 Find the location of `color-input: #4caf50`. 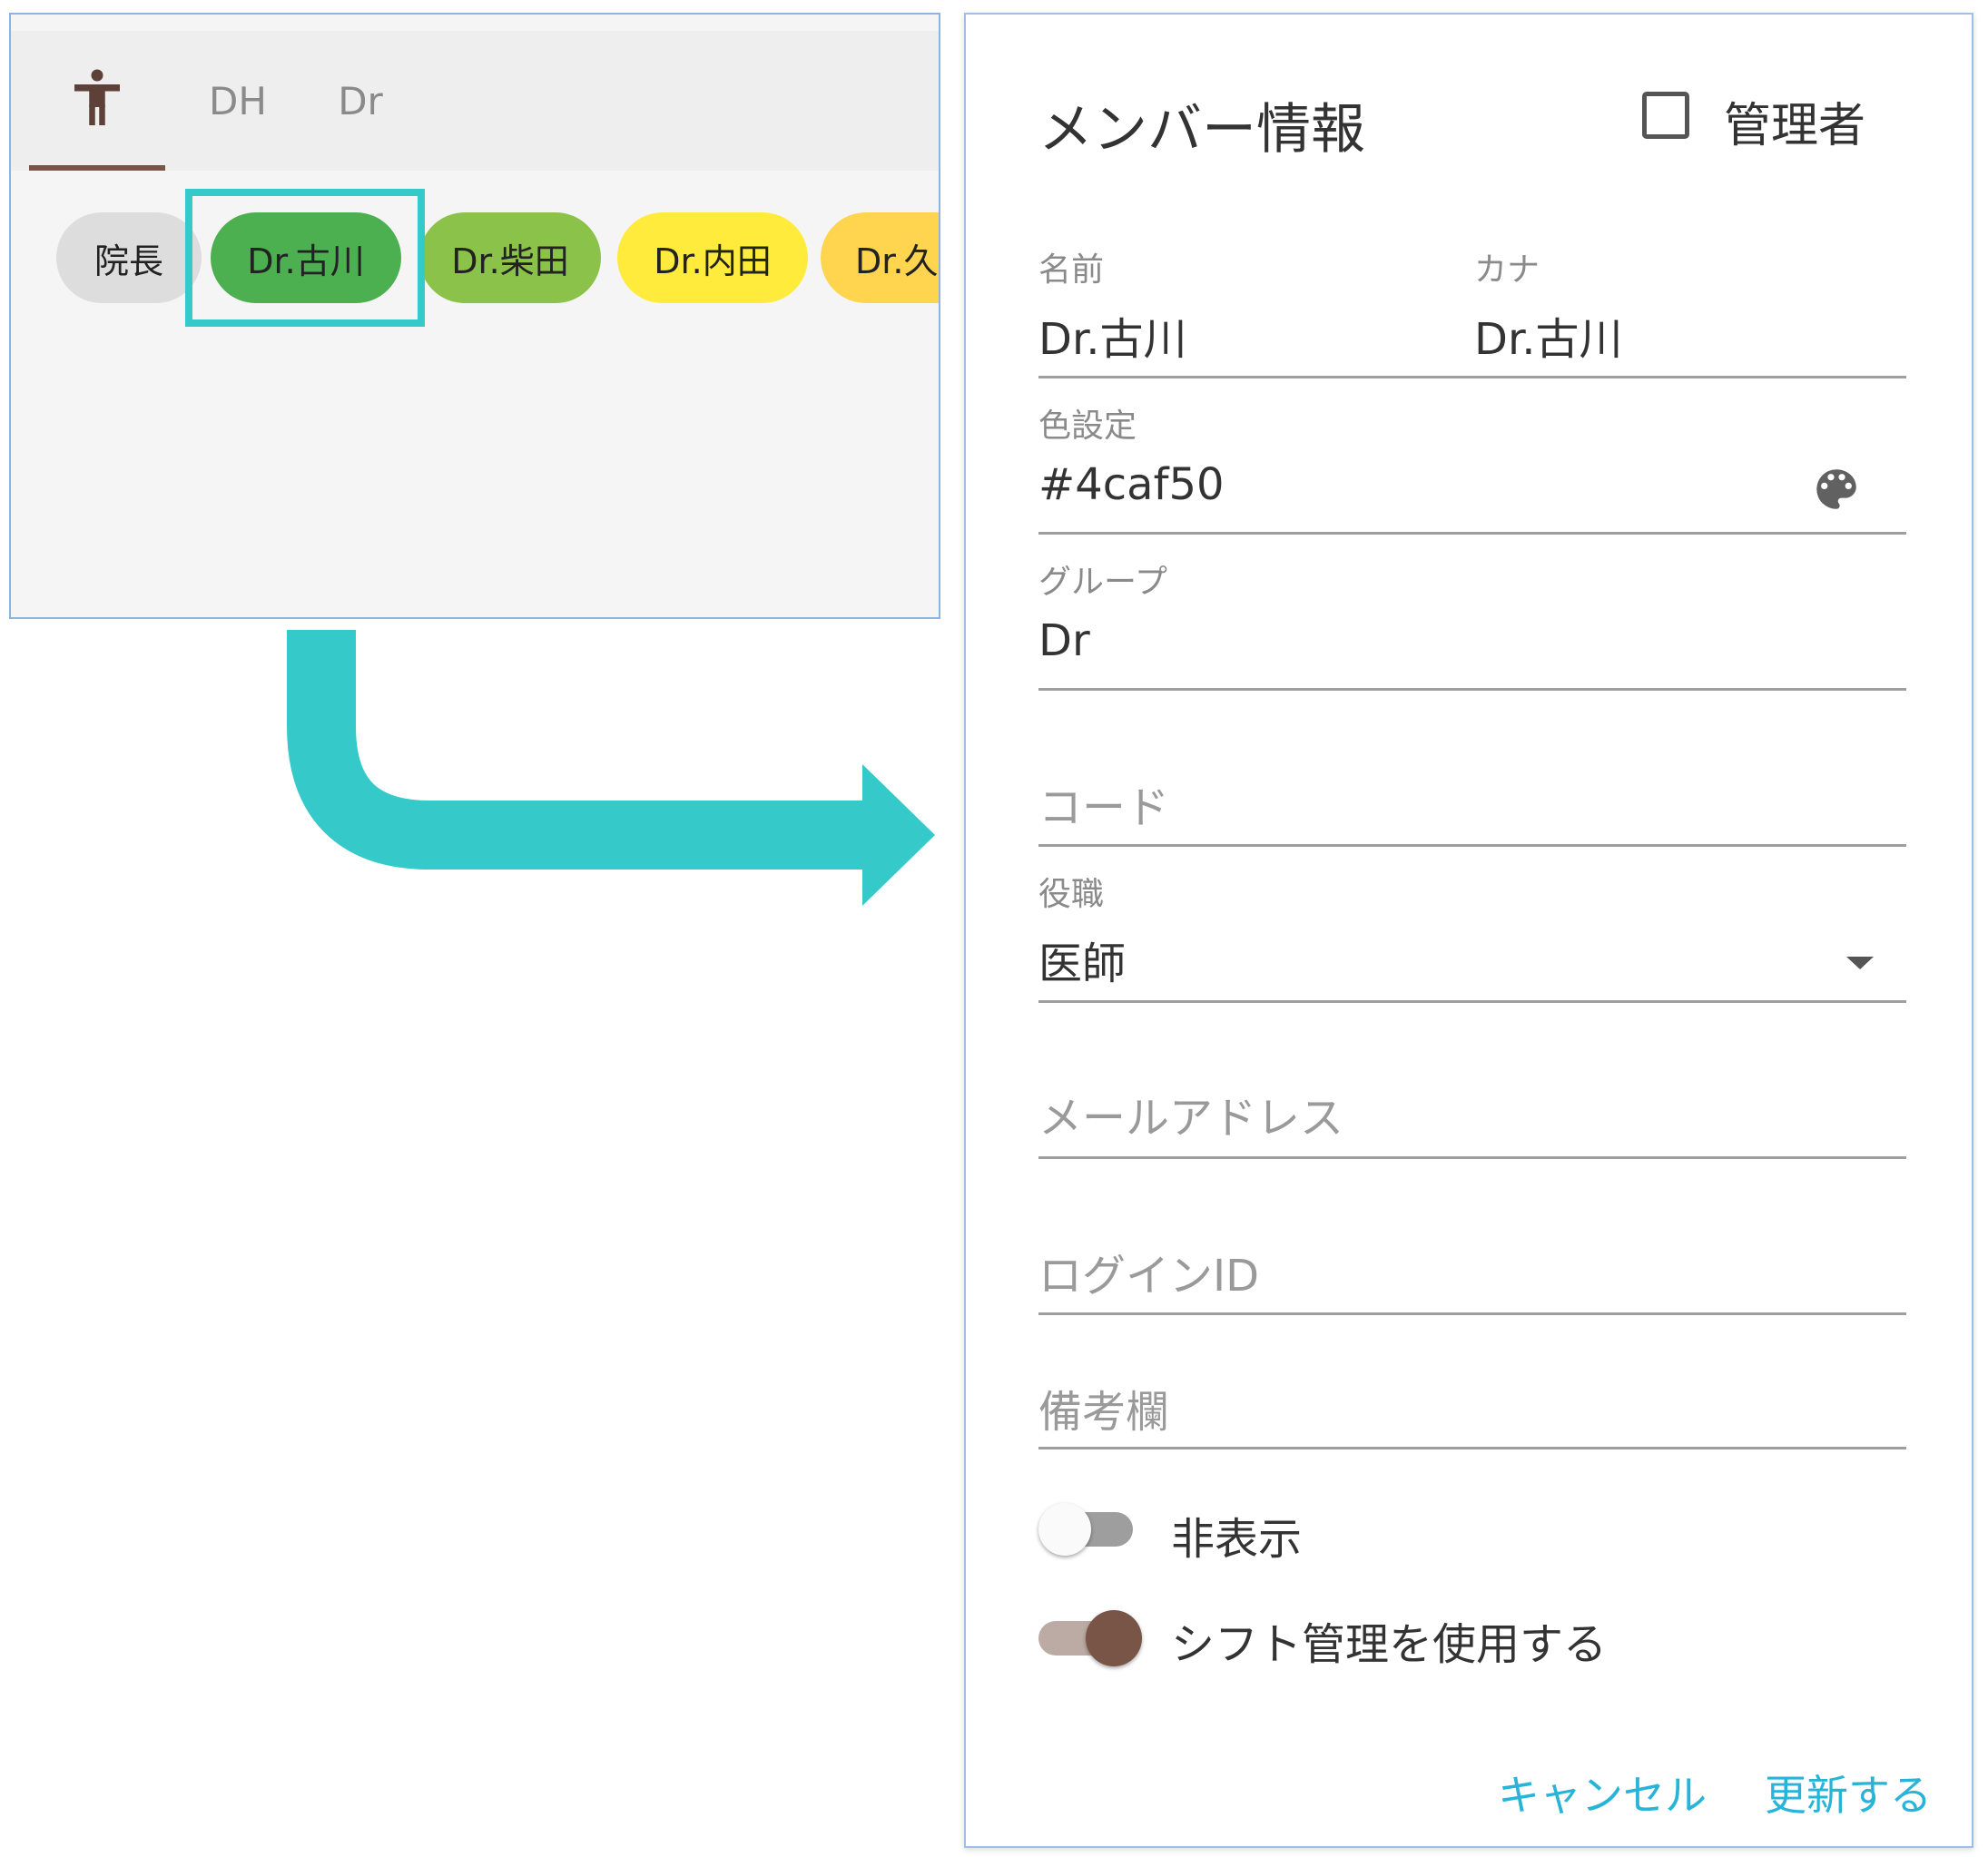

color-input: #4caf50 is located at coordinates (1131, 484).